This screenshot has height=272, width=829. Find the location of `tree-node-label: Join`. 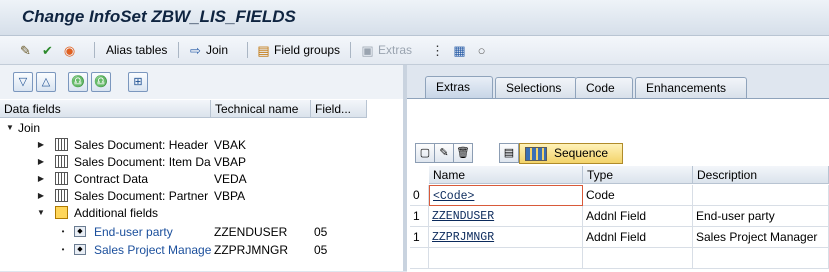

tree-node-label: Join is located at coordinates (29, 128).